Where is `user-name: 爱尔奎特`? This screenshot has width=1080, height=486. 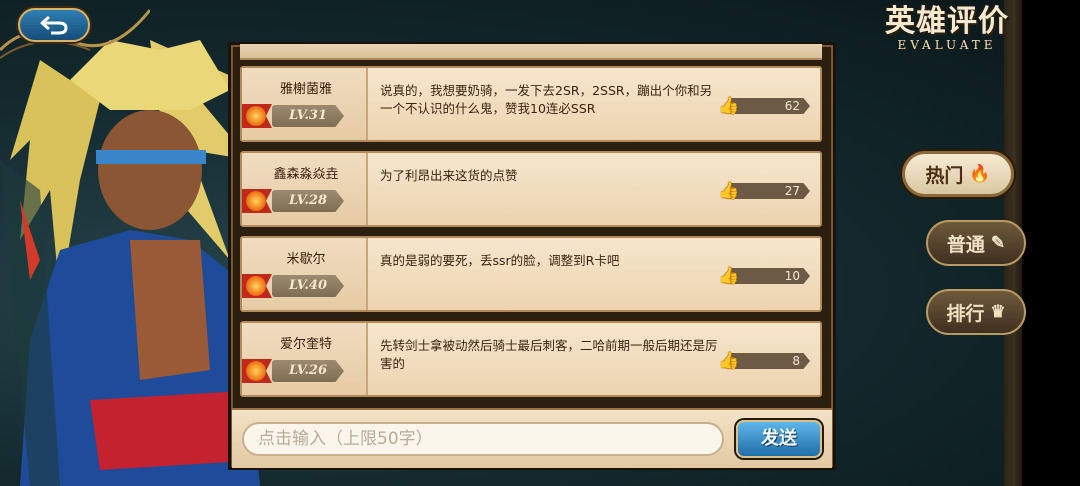 user-name: 爱尔奎特 is located at coordinates (305, 344).